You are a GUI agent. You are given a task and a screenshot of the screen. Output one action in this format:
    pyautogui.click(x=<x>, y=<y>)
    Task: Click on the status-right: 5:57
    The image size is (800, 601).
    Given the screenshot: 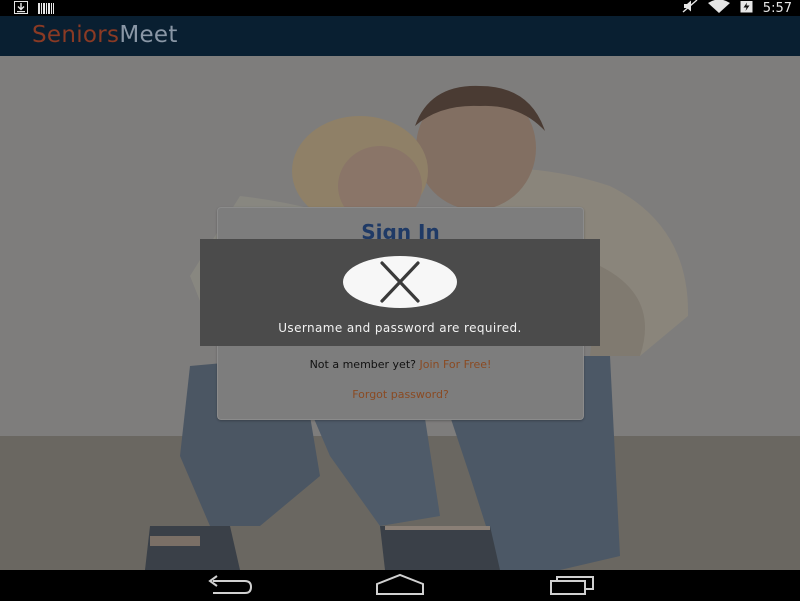 What is the action you would take?
    pyautogui.click(x=737, y=8)
    